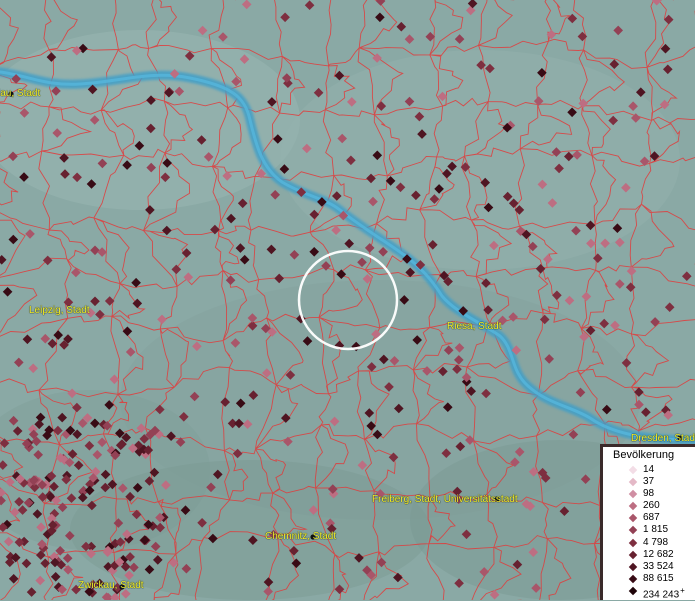 Image resolution: width=695 pixels, height=601 pixels. I want to click on legend-label: 98, so click(649, 494).